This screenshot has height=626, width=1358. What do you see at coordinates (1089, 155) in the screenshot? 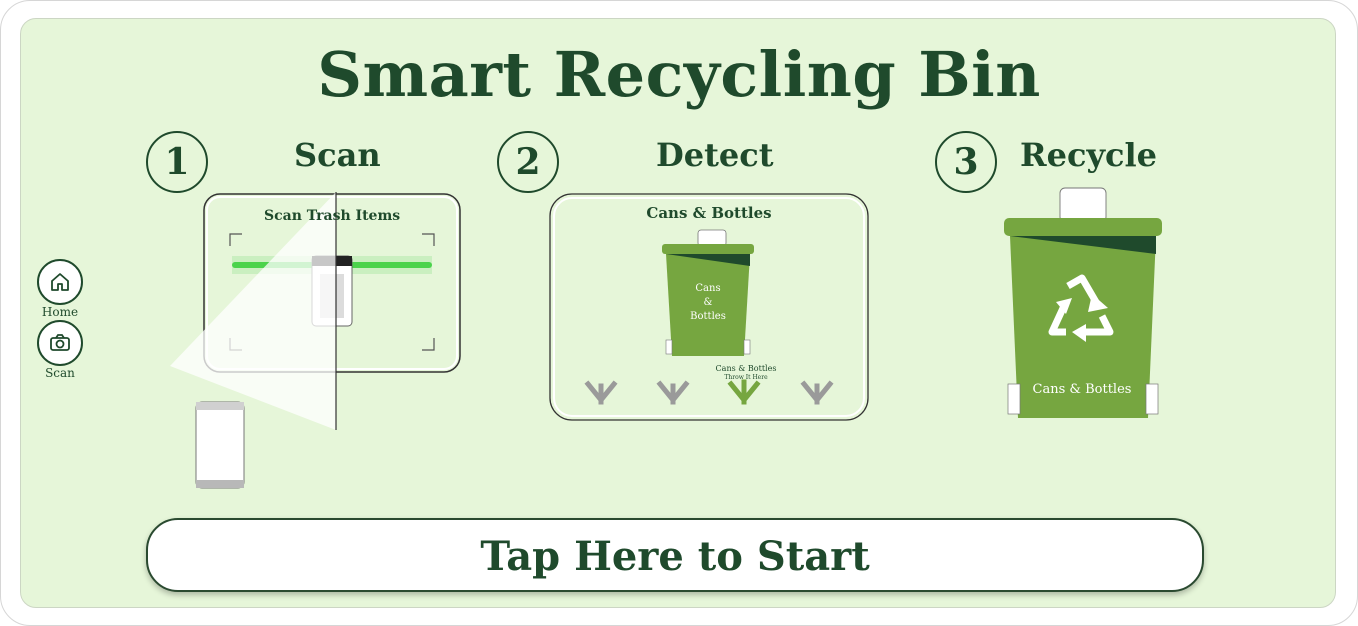
I see `step-3-label: Recycle` at bounding box center [1089, 155].